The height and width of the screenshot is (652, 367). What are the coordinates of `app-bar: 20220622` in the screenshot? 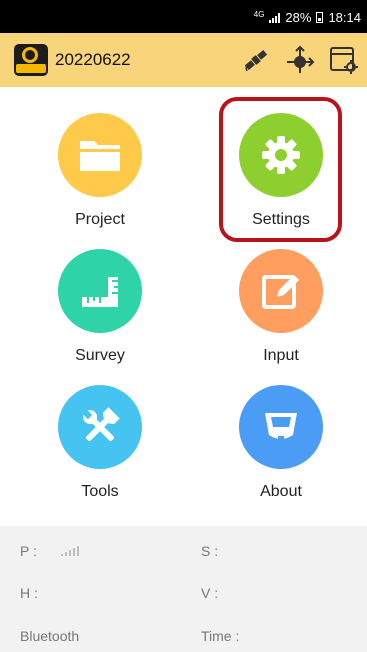 It's located at (183, 60).